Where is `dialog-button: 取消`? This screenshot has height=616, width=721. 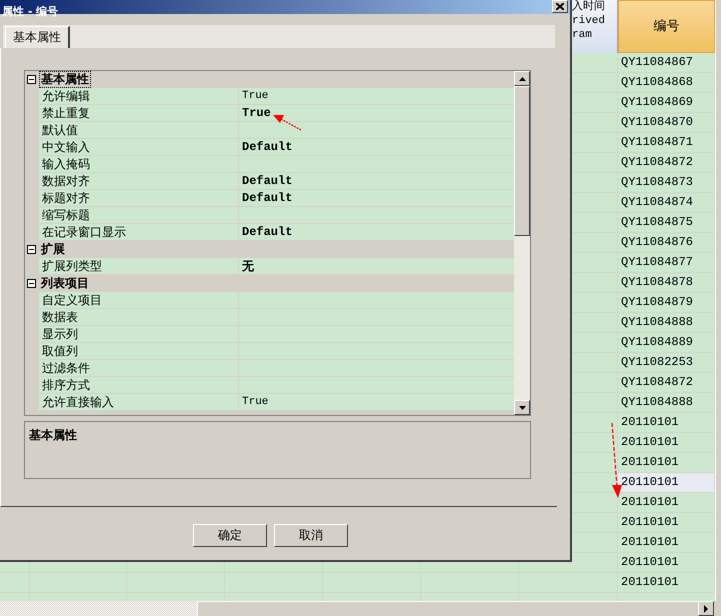 dialog-button: 取消 is located at coordinates (311, 535).